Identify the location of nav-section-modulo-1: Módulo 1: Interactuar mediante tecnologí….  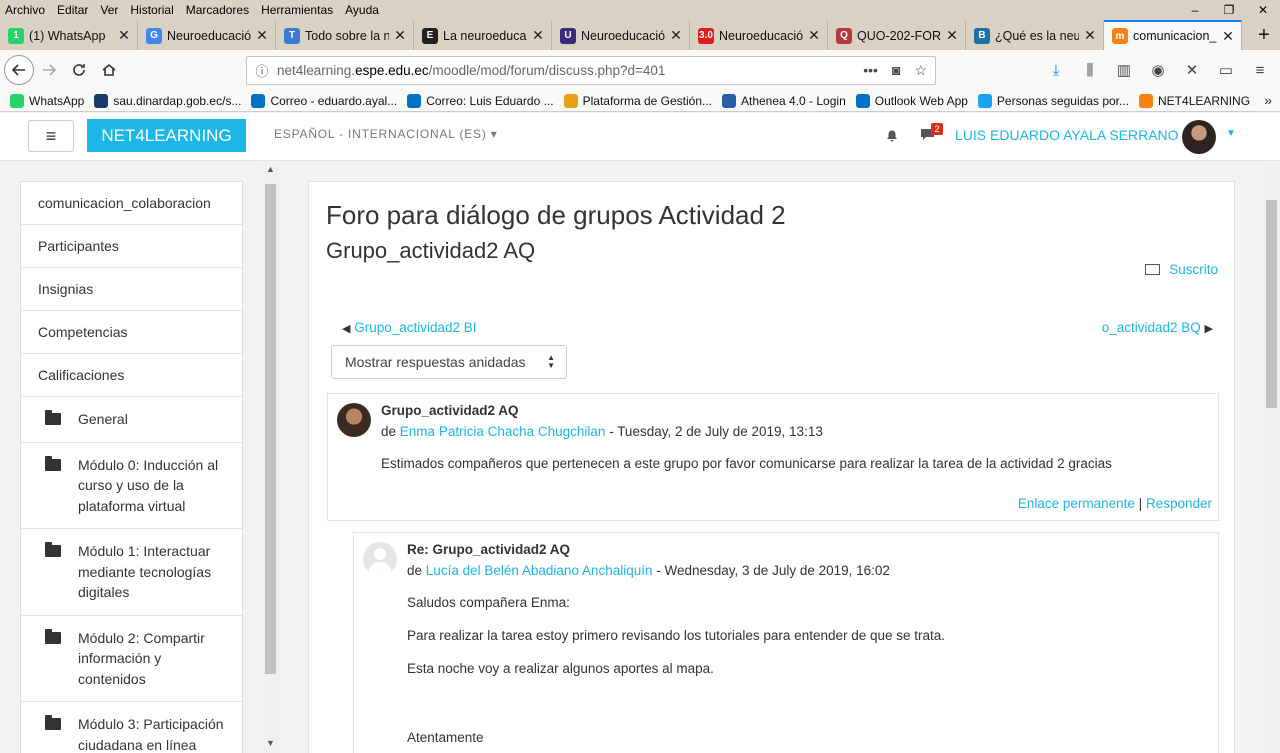
(131, 572).